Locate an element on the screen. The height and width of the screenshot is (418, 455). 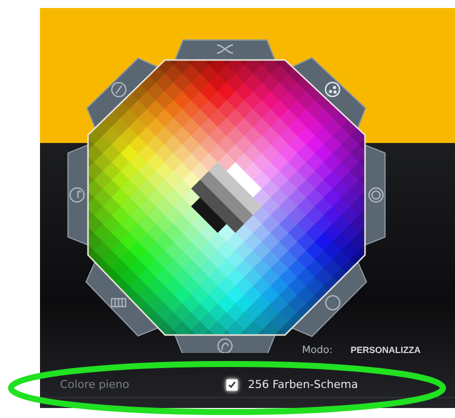
checkbox is located at coordinates (232, 384).